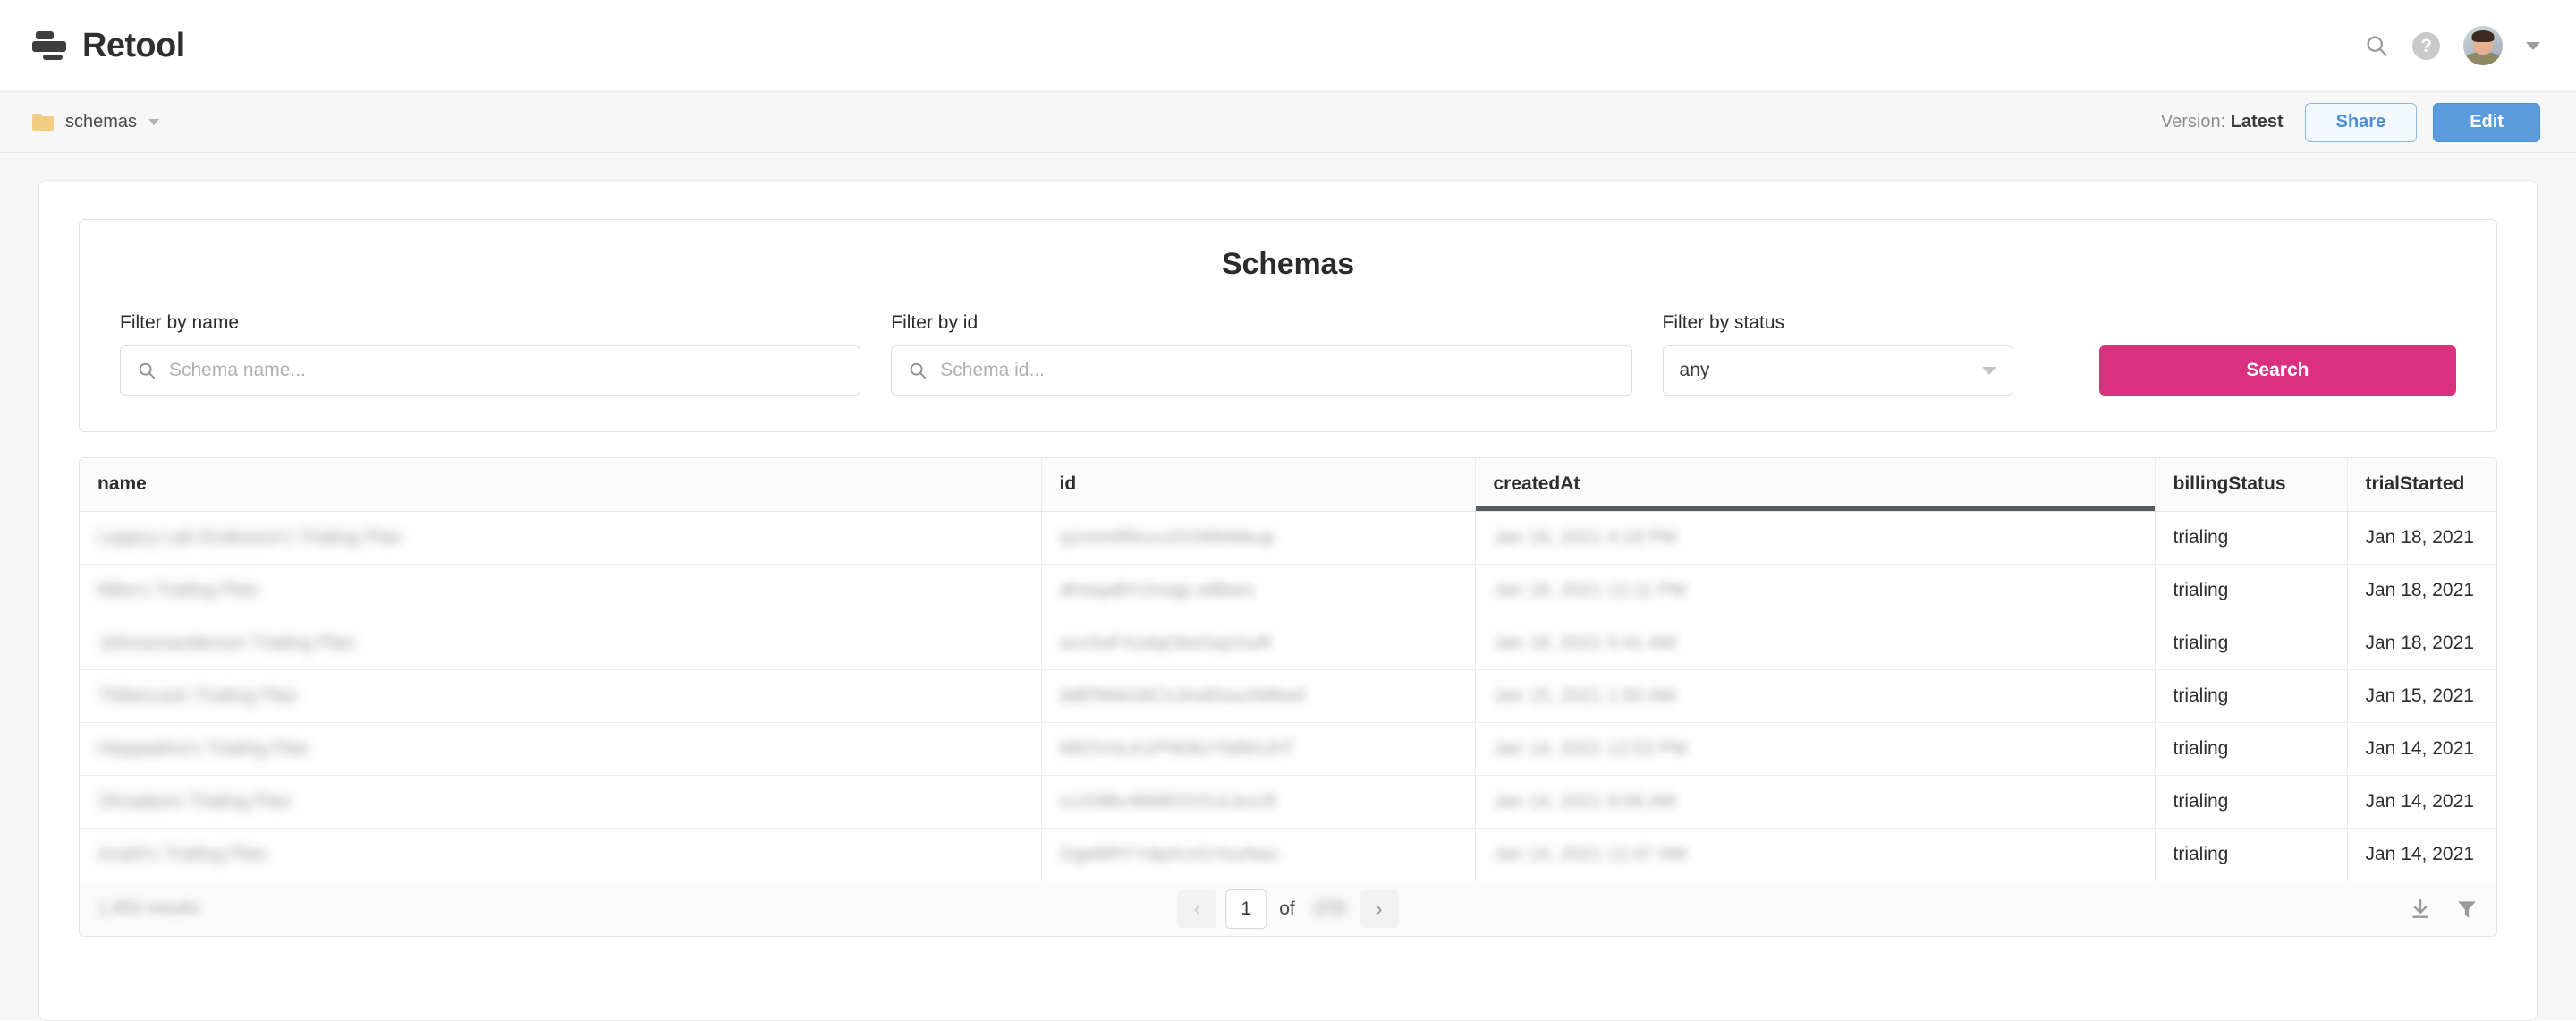  I want to click on cell-createdat: Jan 15, 2021 1:50 AM, so click(1815, 696).